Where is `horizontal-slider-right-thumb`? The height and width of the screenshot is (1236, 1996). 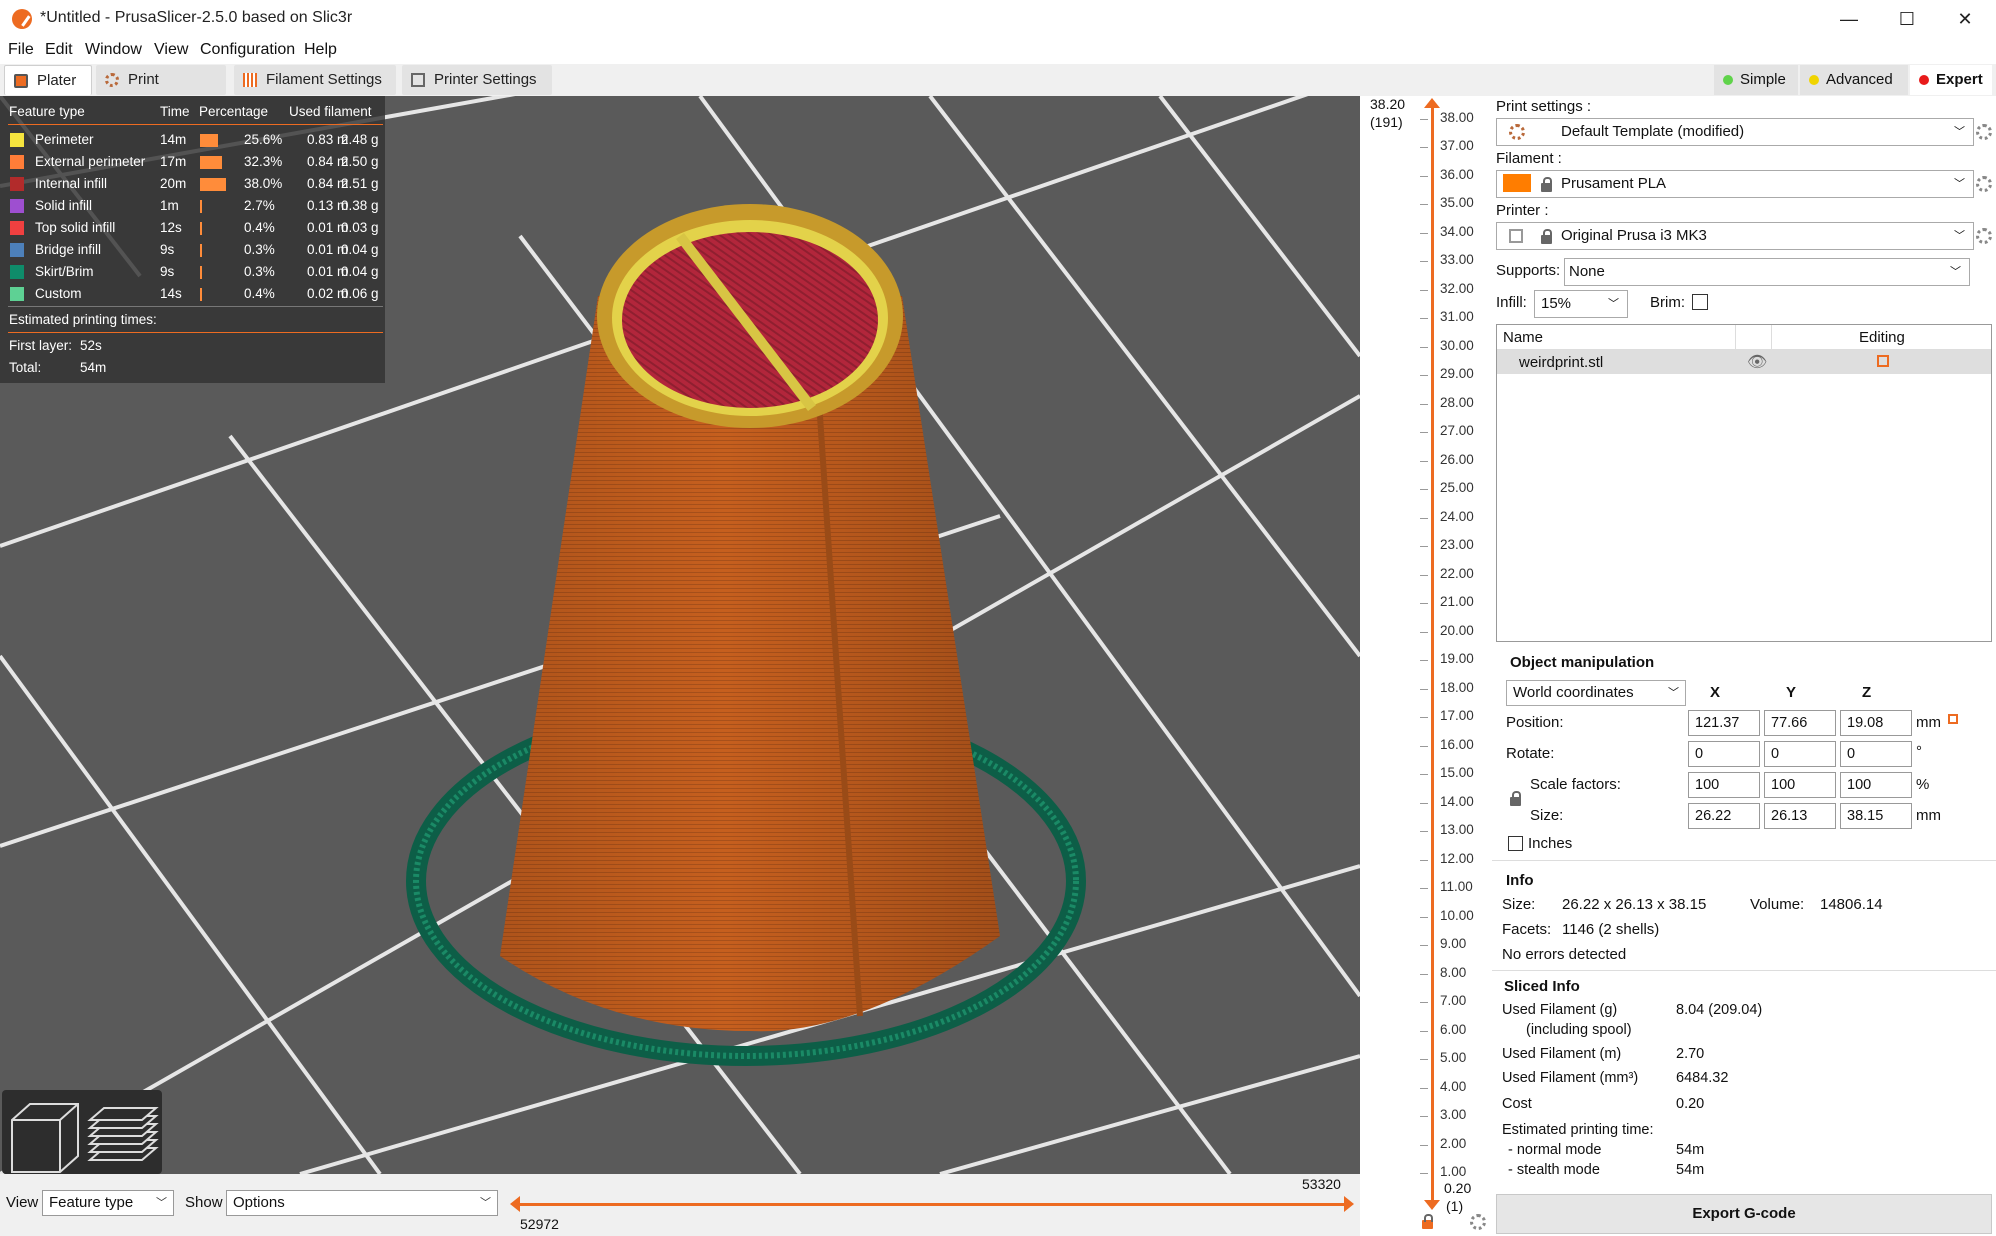
horizontal-slider-right-thumb is located at coordinates (1349, 1204).